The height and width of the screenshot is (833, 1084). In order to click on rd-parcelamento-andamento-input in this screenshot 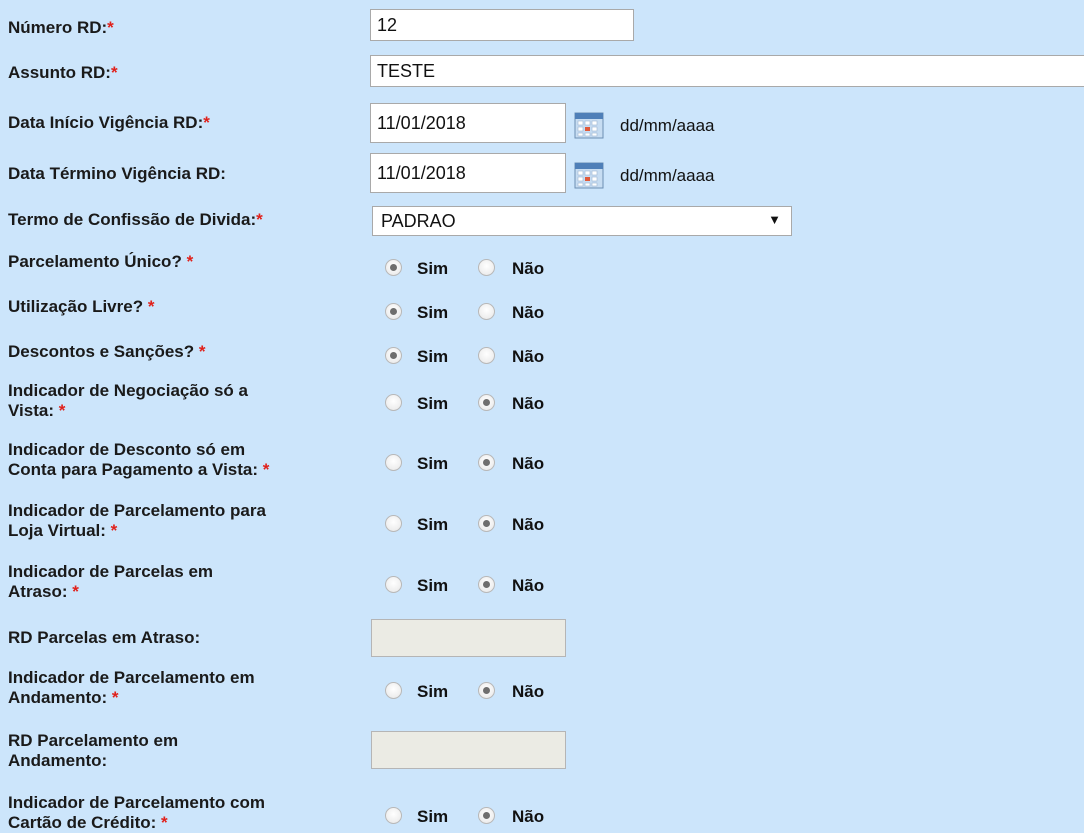, I will do `click(468, 750)`.